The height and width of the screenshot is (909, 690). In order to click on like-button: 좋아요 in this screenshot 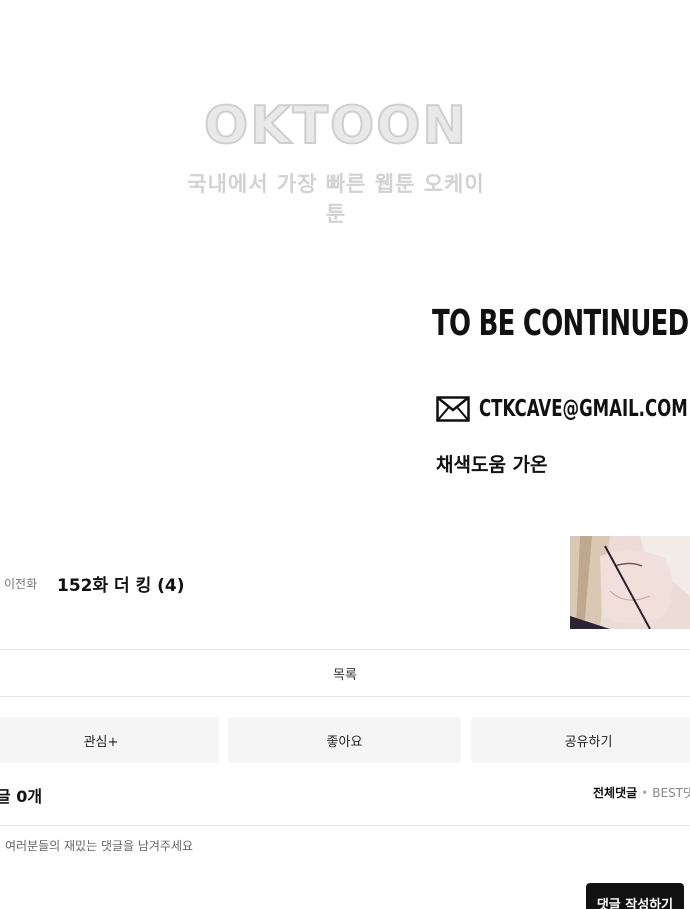, I will do `click(344, 740)`.